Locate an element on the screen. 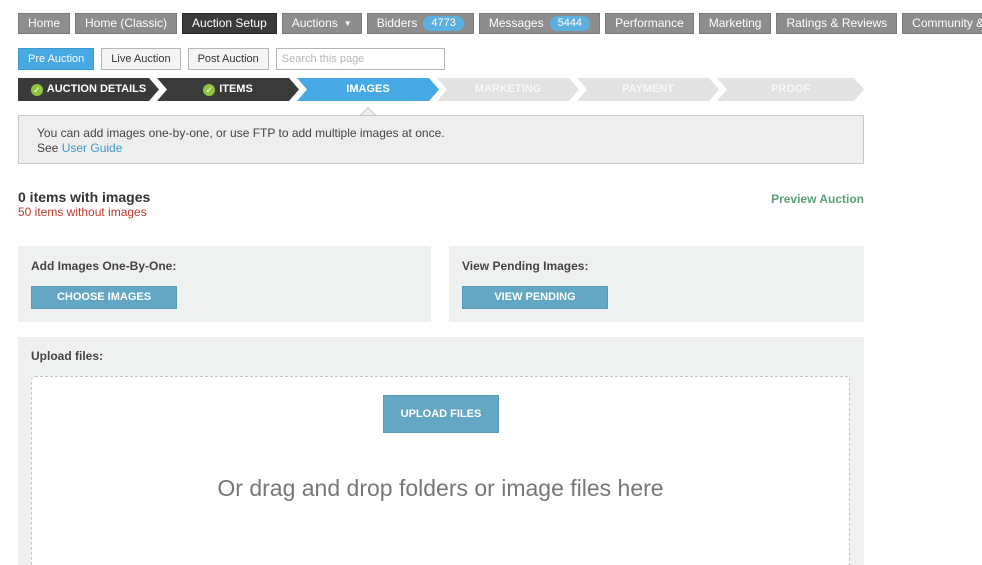 The image size is (982, 565). nav-home-label: Home is located at coordinates (44, 23).